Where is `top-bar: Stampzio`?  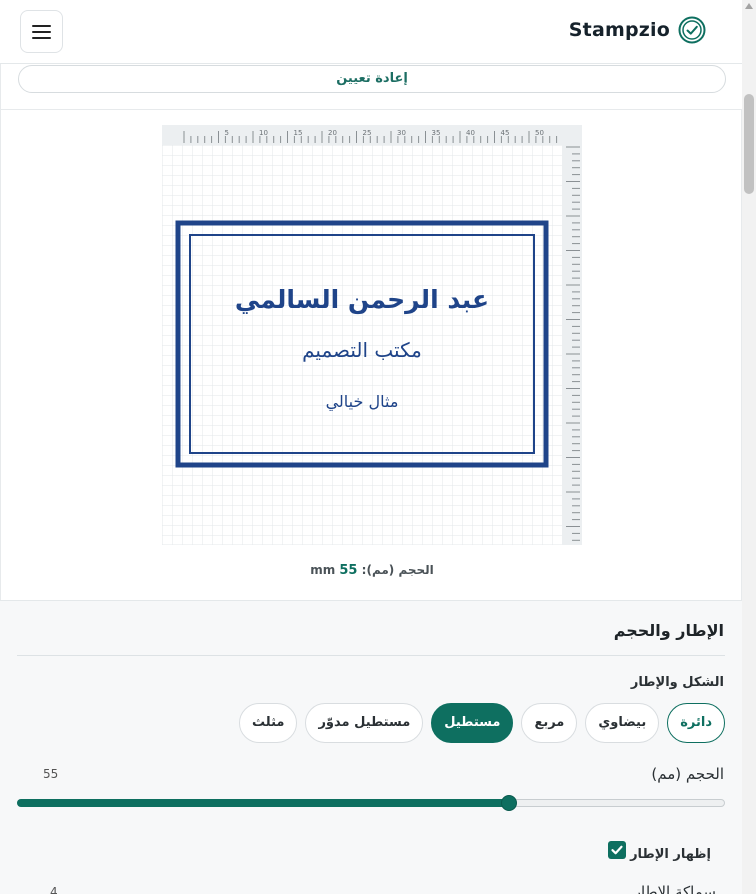 top-bar: Stampzio is located at coordinates (371, 32).